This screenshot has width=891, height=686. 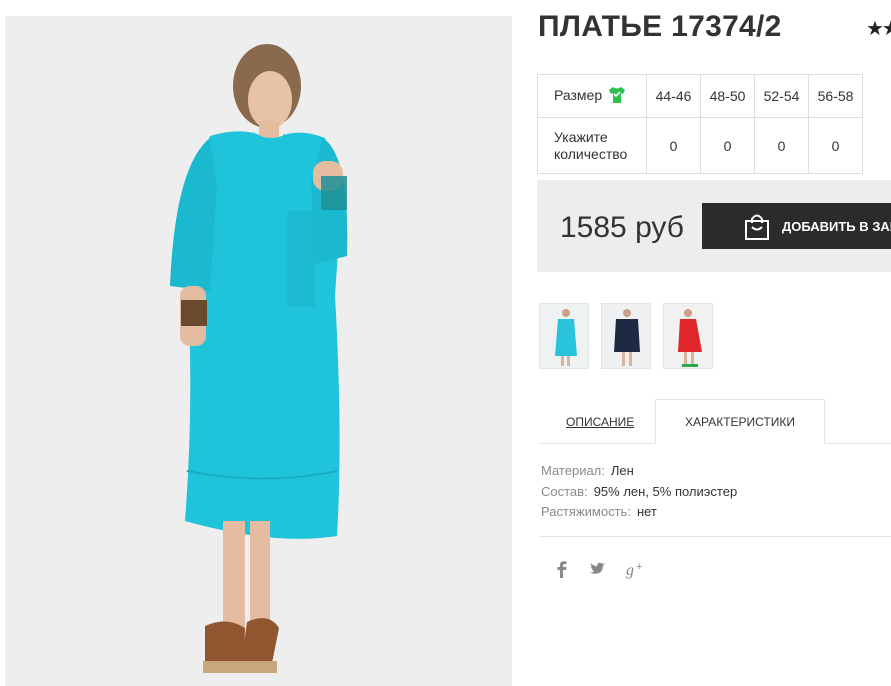 What do you see at coordinates (622, 227) in the screenshot?
I see `price: 1585 руб` at bounding box center [622, 227].